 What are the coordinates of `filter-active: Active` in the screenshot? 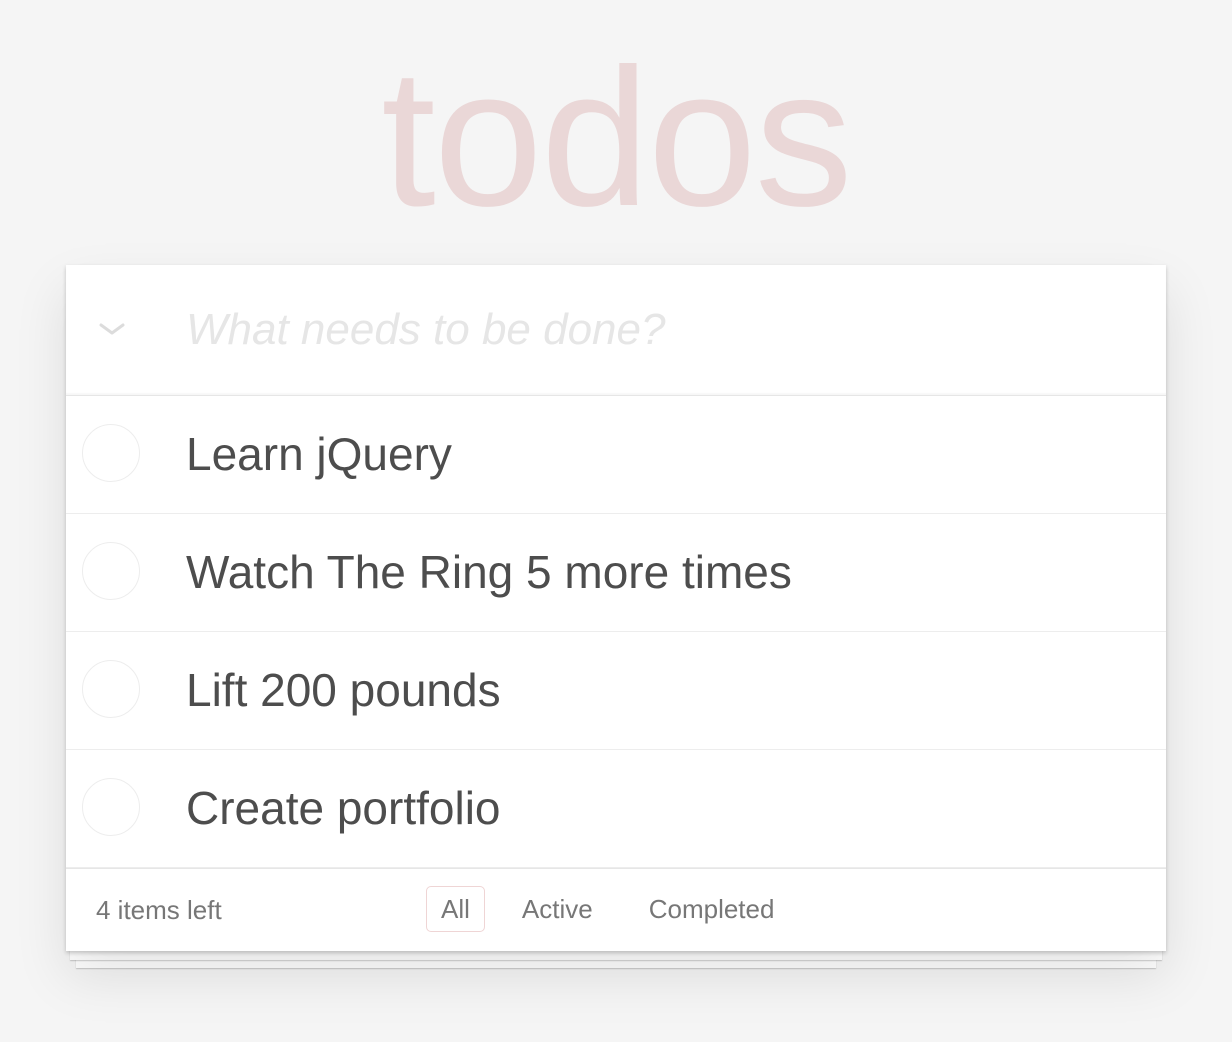 It's located at (557, 909).